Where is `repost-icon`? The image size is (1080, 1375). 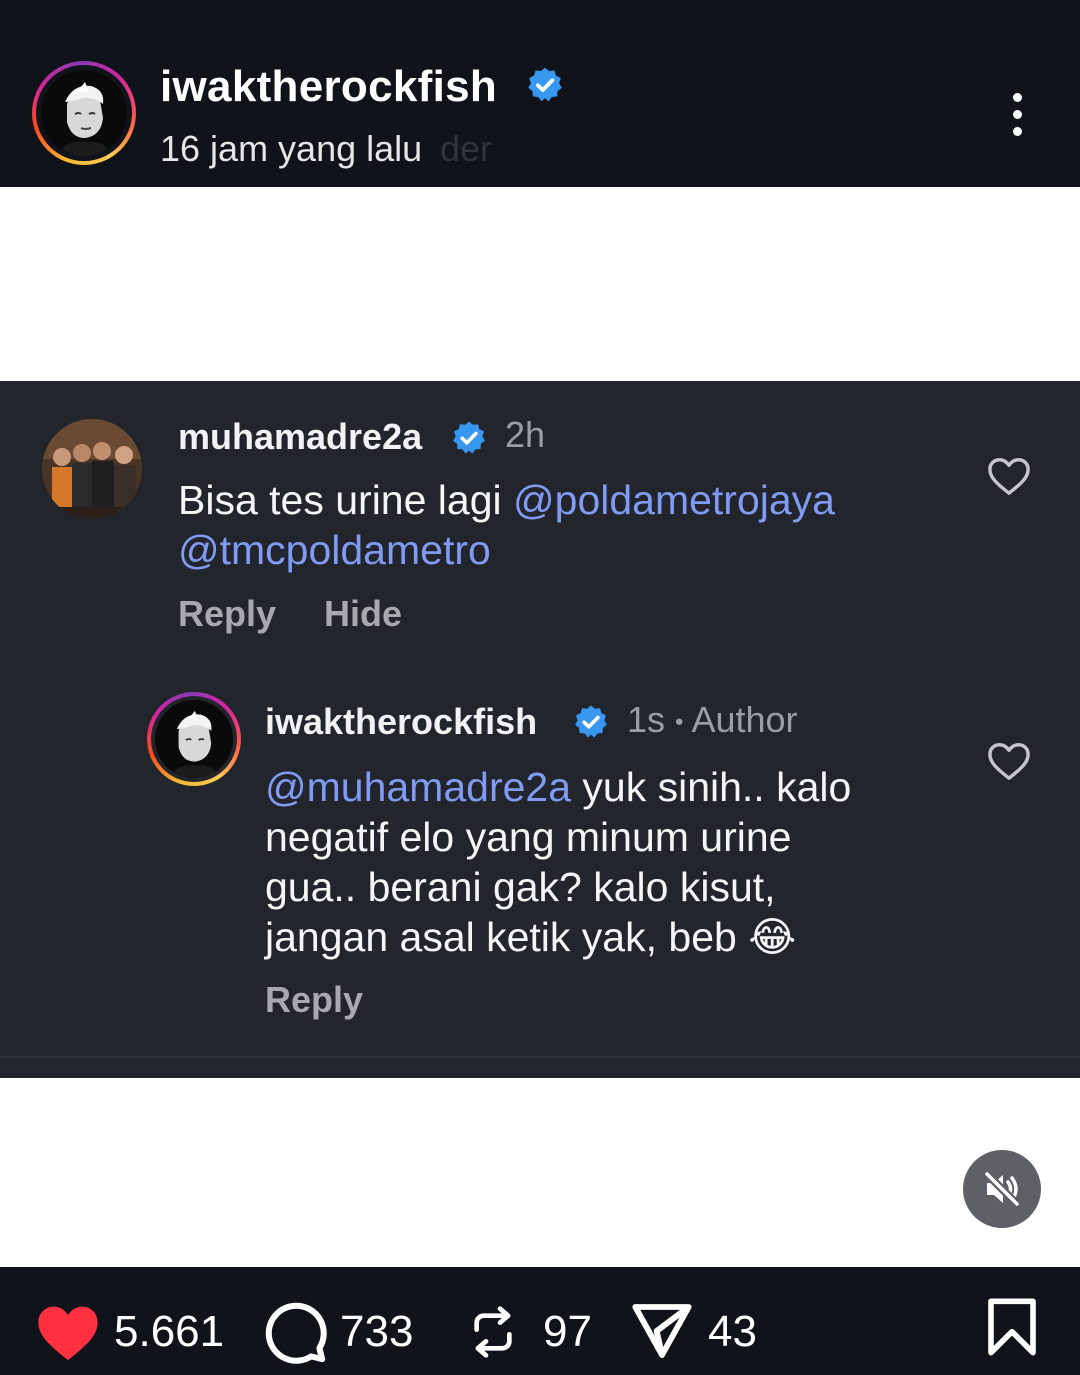
repost-icon is located at coordinates (493, 1332).